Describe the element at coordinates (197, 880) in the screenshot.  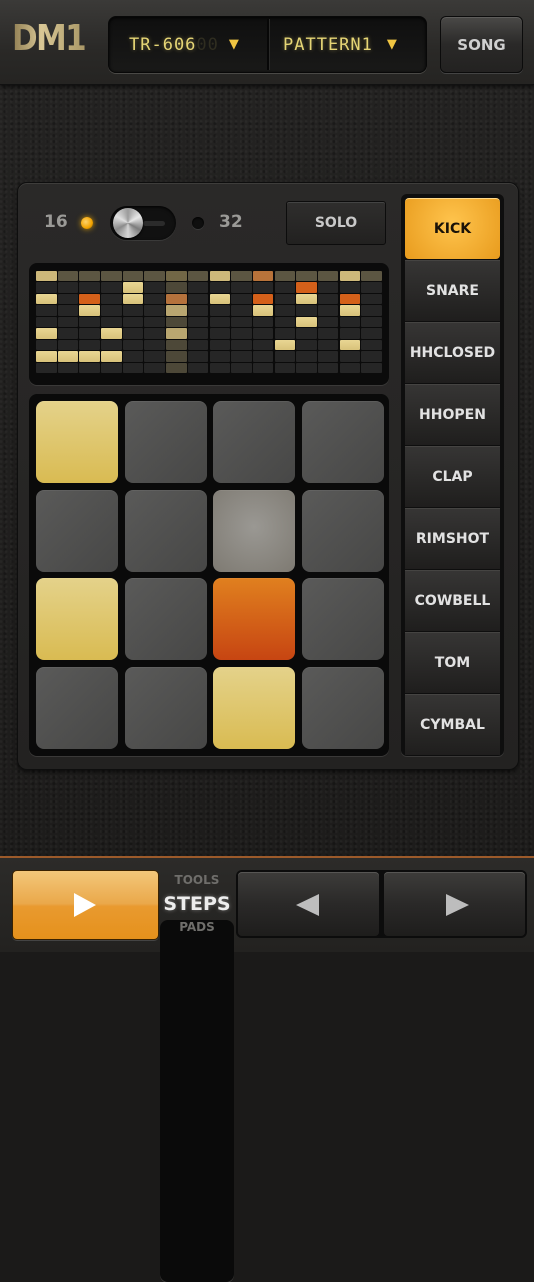
I see `mode-tools: TOOLS` at that location.